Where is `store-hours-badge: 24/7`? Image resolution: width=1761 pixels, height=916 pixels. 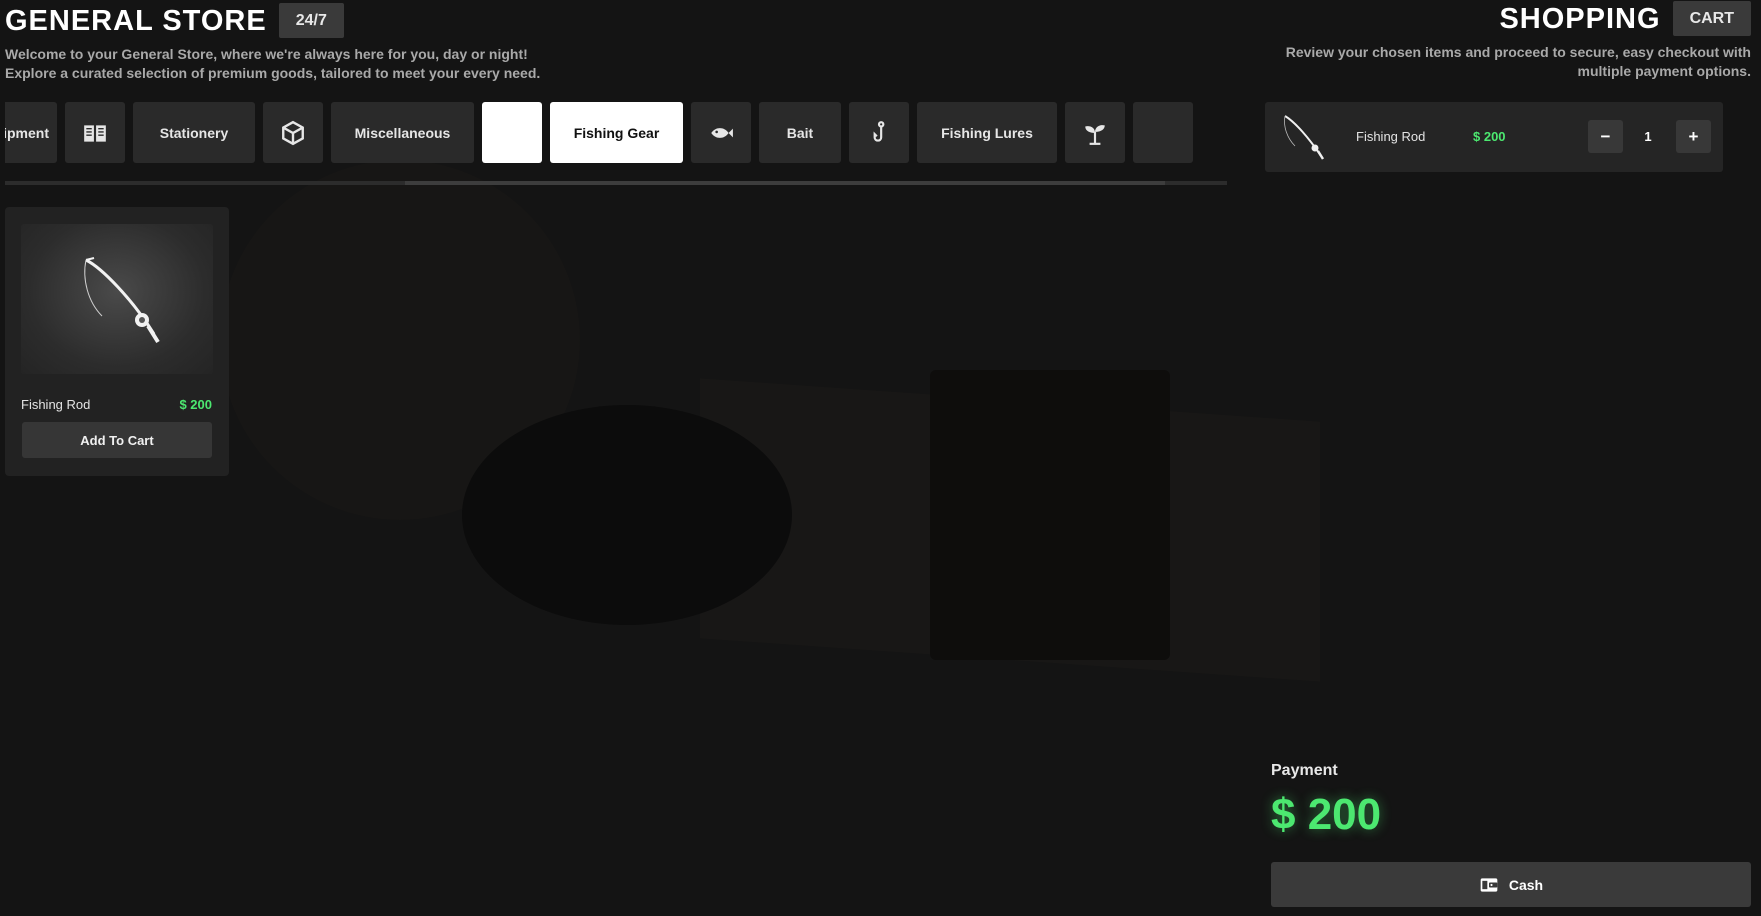 store-hours-badge: 24/7 is located at coordinates (311, 20).